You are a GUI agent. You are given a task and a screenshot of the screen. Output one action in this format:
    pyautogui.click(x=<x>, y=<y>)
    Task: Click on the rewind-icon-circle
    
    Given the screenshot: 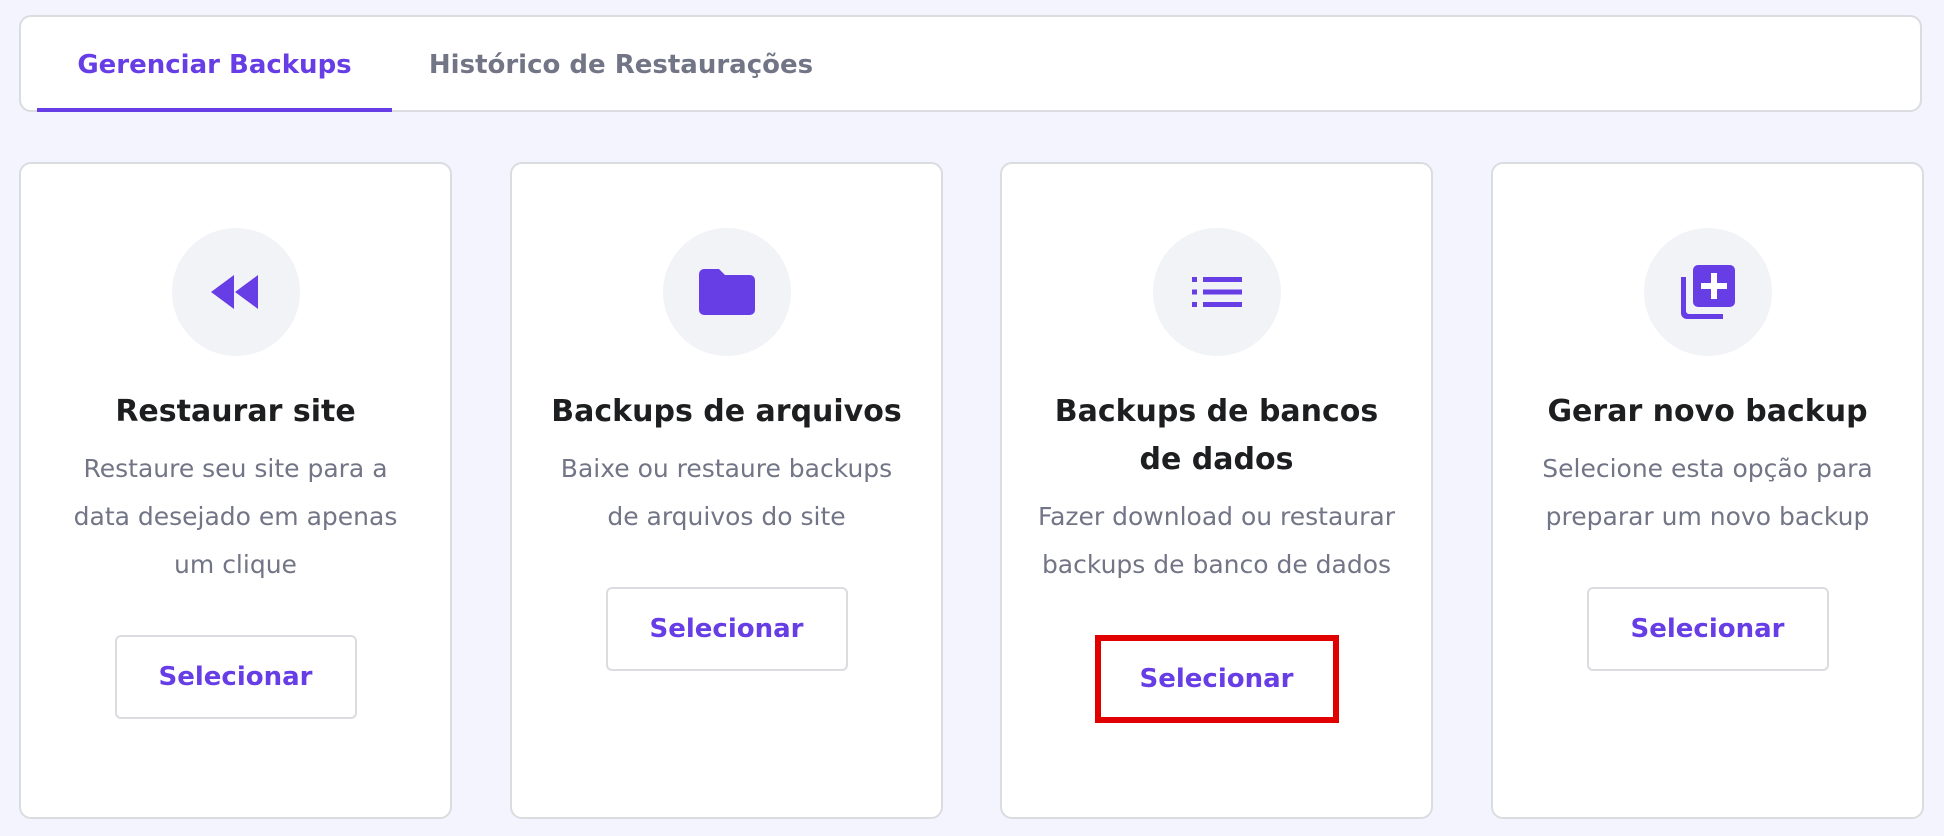 What is the action you would take?
    pyautogui.click(x=235, y=292)
    